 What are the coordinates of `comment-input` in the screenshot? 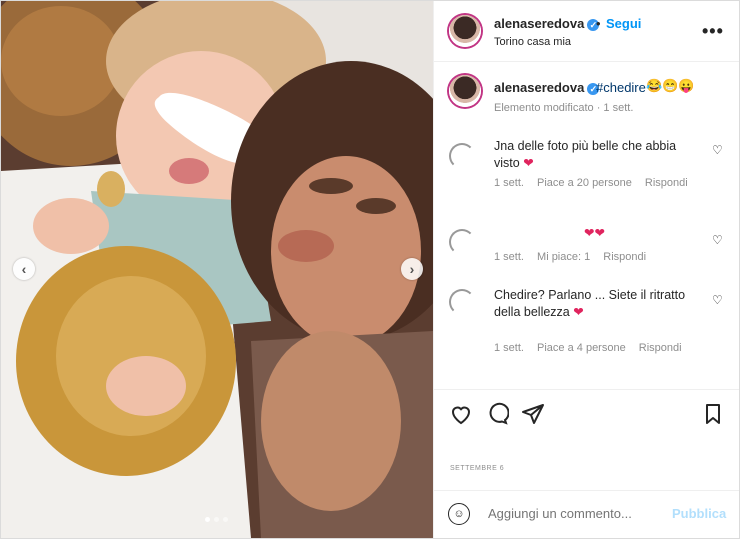 It's located at (568, 513).